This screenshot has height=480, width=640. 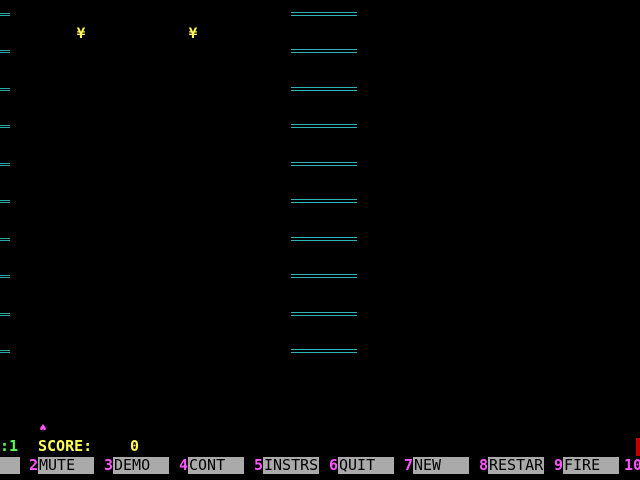 I want to click on fkey-label: RESTAR, so click(x=516, y=465).